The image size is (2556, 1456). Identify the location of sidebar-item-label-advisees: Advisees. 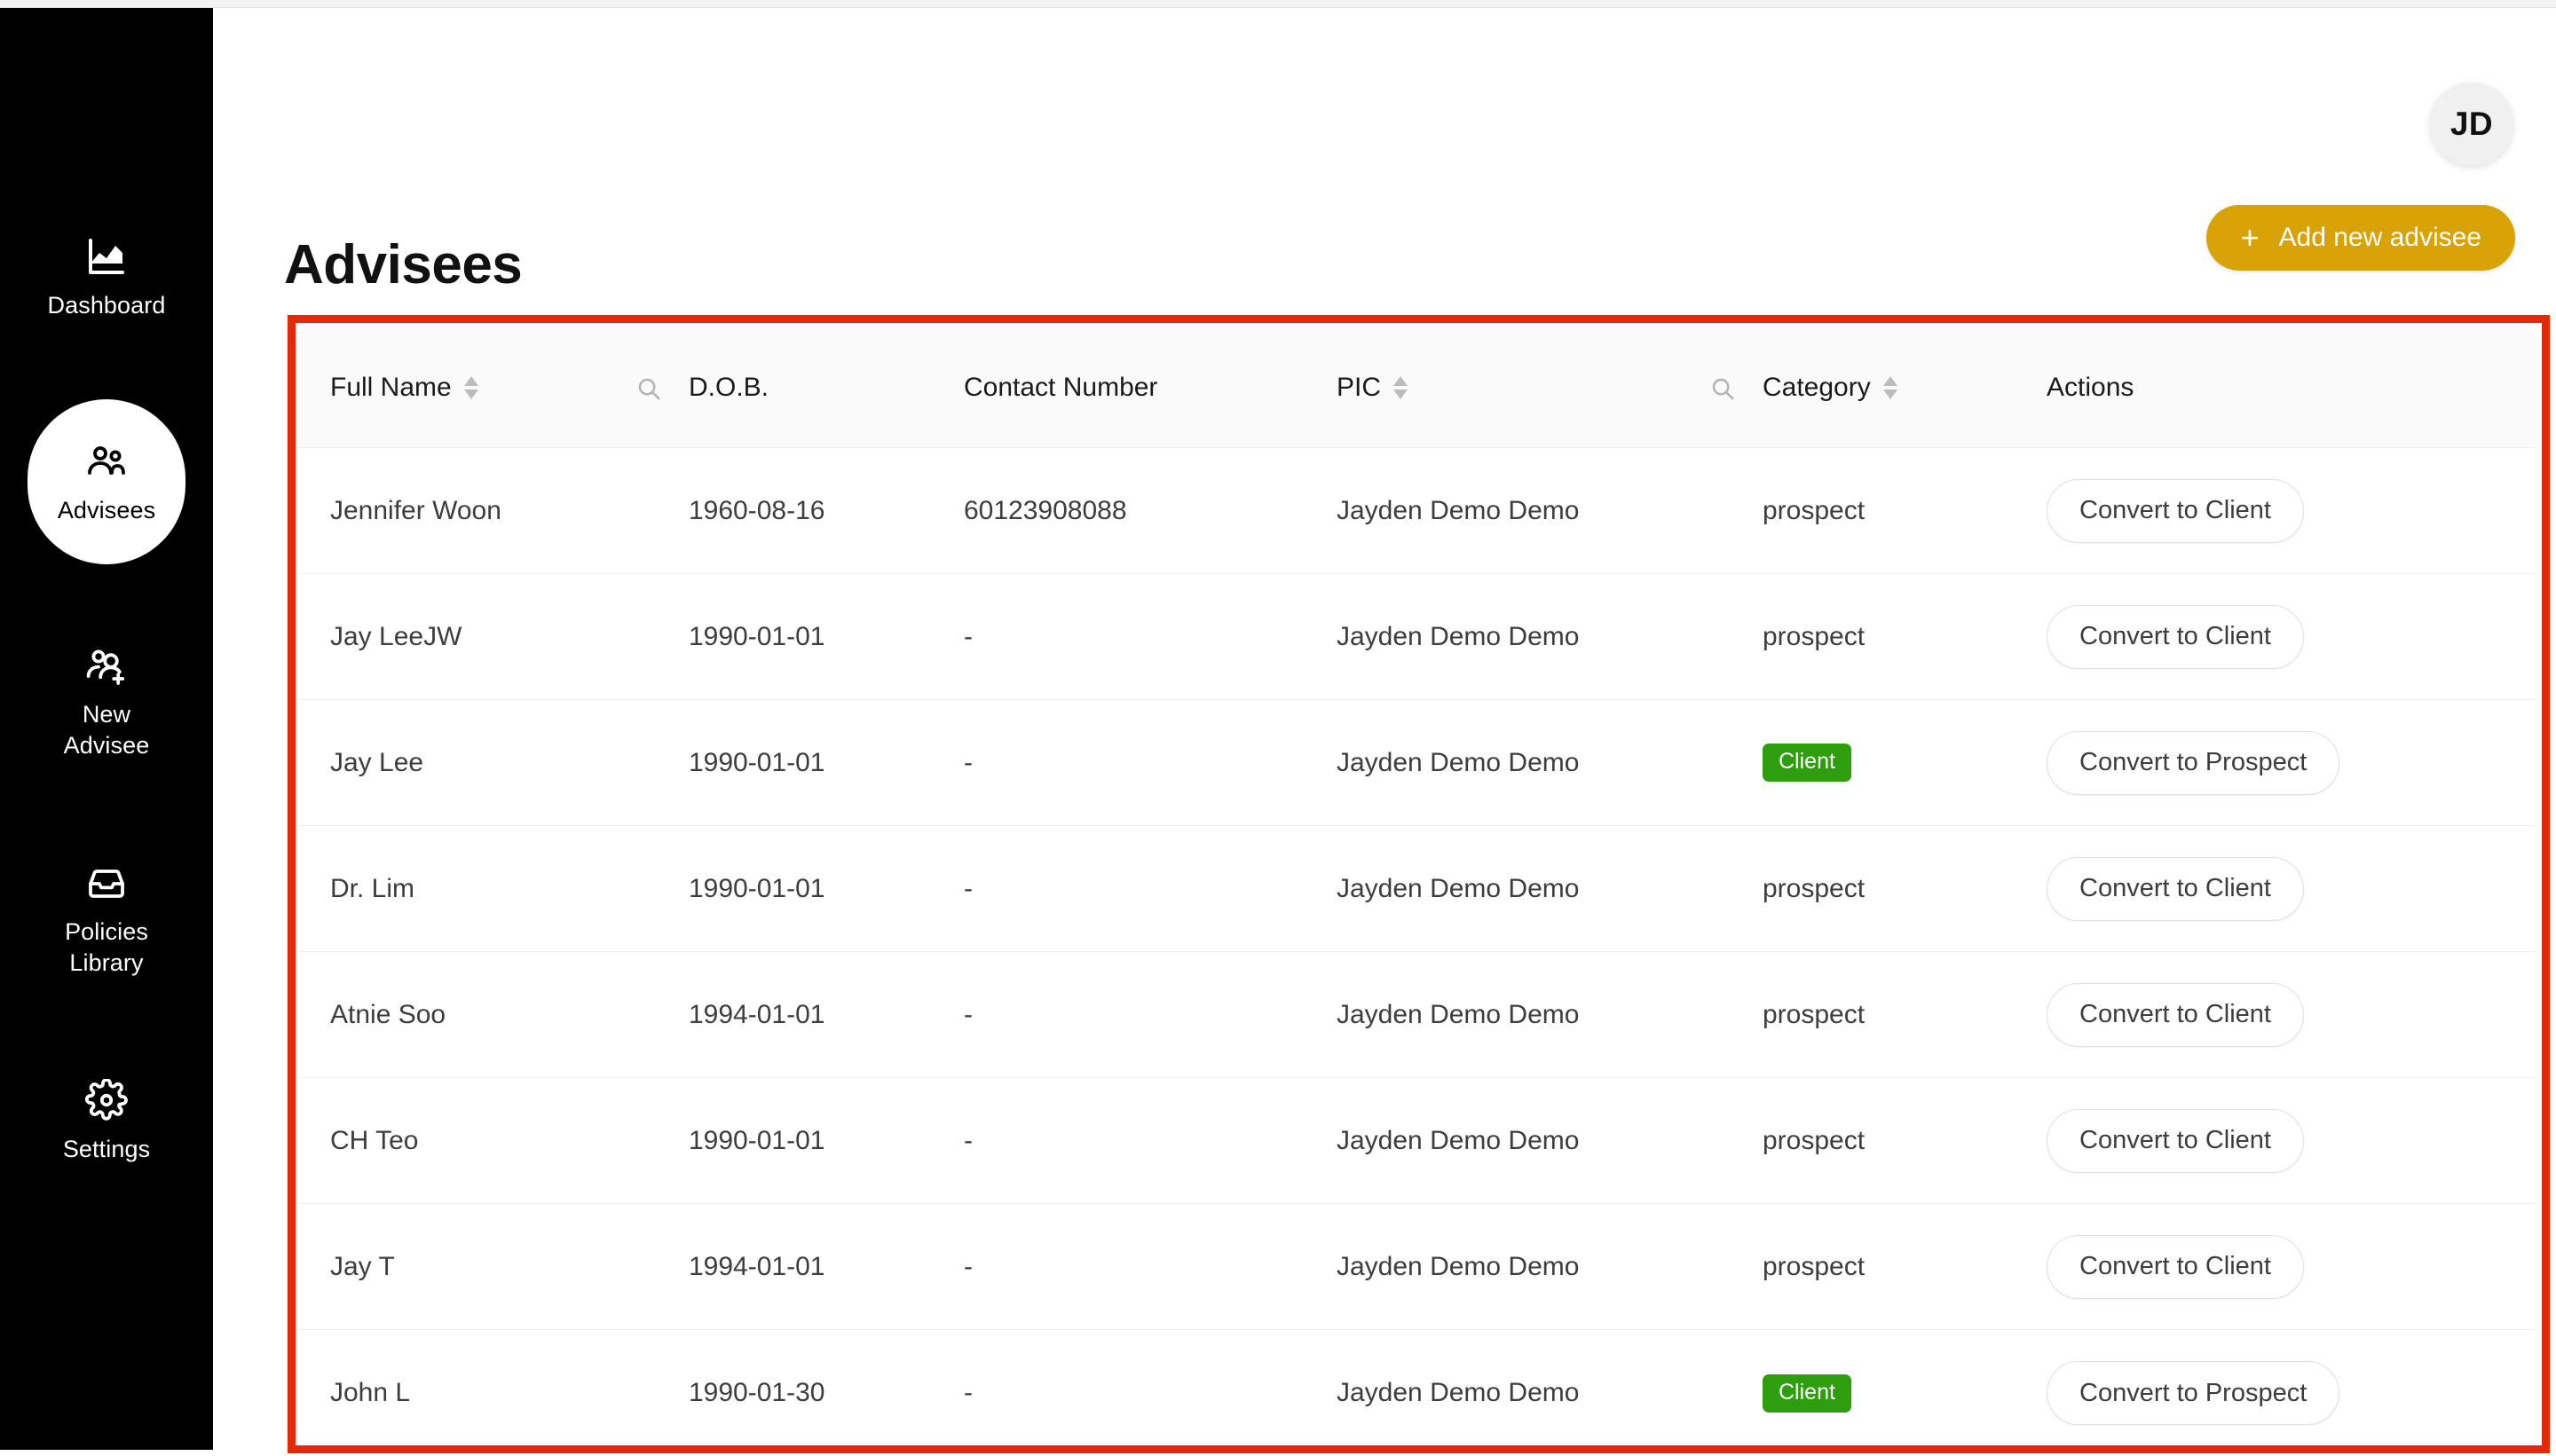
(106, 509).